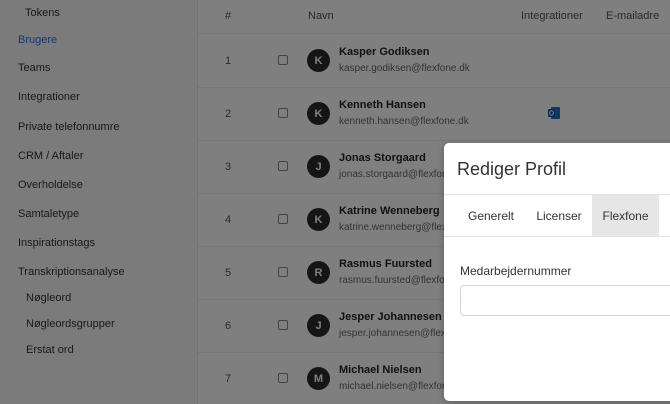  What do you see at coordinates (557, 236) in the screenshot?
I see `tabs-divider` at bounding box center [557, 236].